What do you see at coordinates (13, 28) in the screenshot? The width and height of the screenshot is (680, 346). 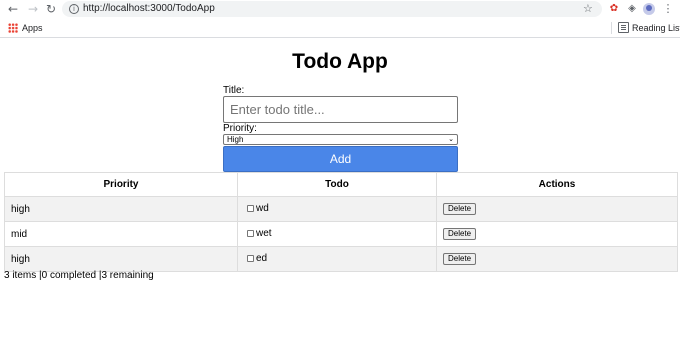 I see `apps-icon` at bounding box center [13, 28].